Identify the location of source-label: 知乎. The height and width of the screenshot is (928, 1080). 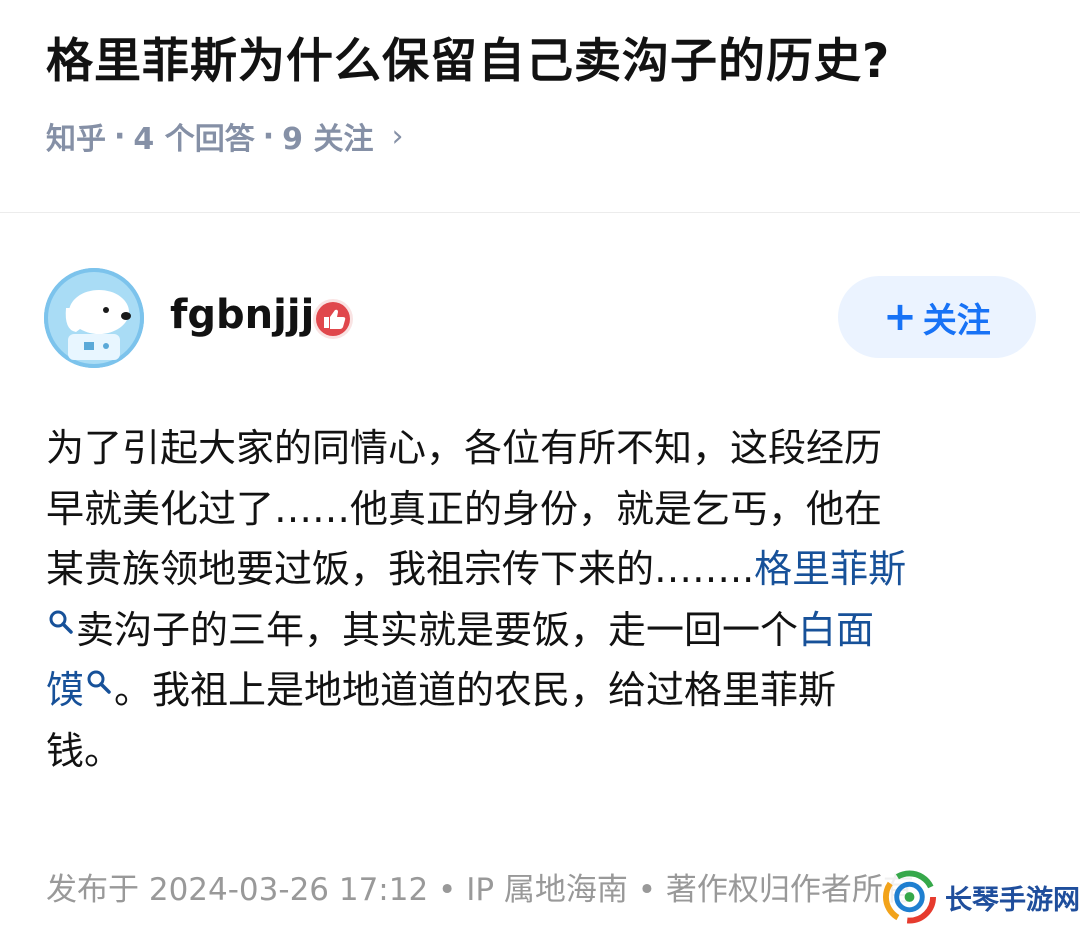
(76, 139).